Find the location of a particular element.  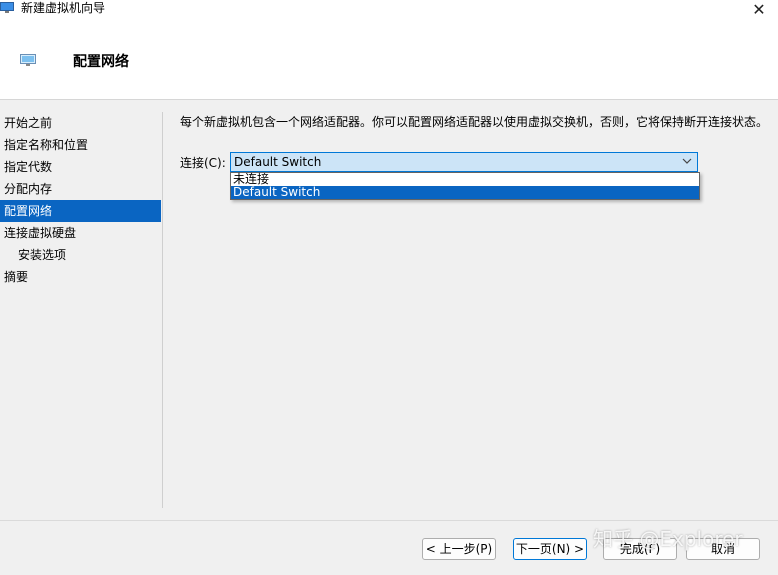

nav-item-virtual-disk: 连接虚拟硬盘 is located at coordinates (80, 233).